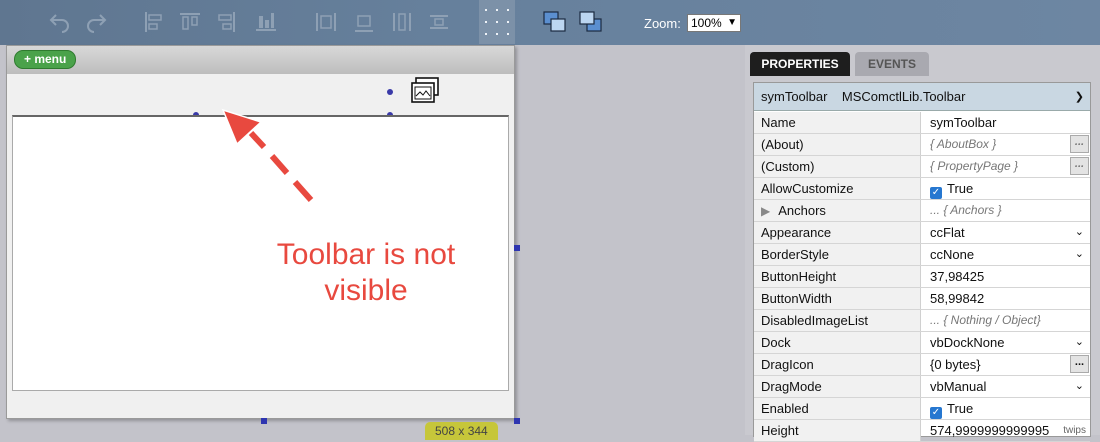  Describe the element at coordinates (963, 144) in the screenshot. I see `property-value-text: { AboutBox }` at that location.